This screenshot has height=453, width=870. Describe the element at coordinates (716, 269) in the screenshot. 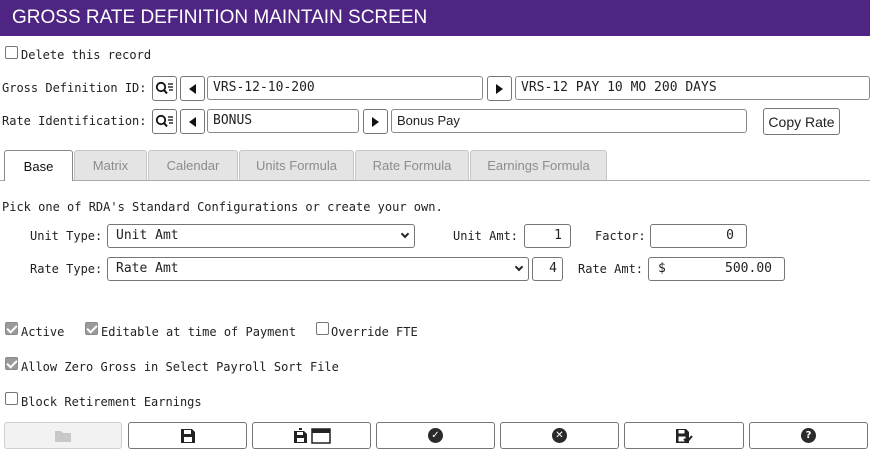

I see `rate-amt-field: $ 500.00` at that location.